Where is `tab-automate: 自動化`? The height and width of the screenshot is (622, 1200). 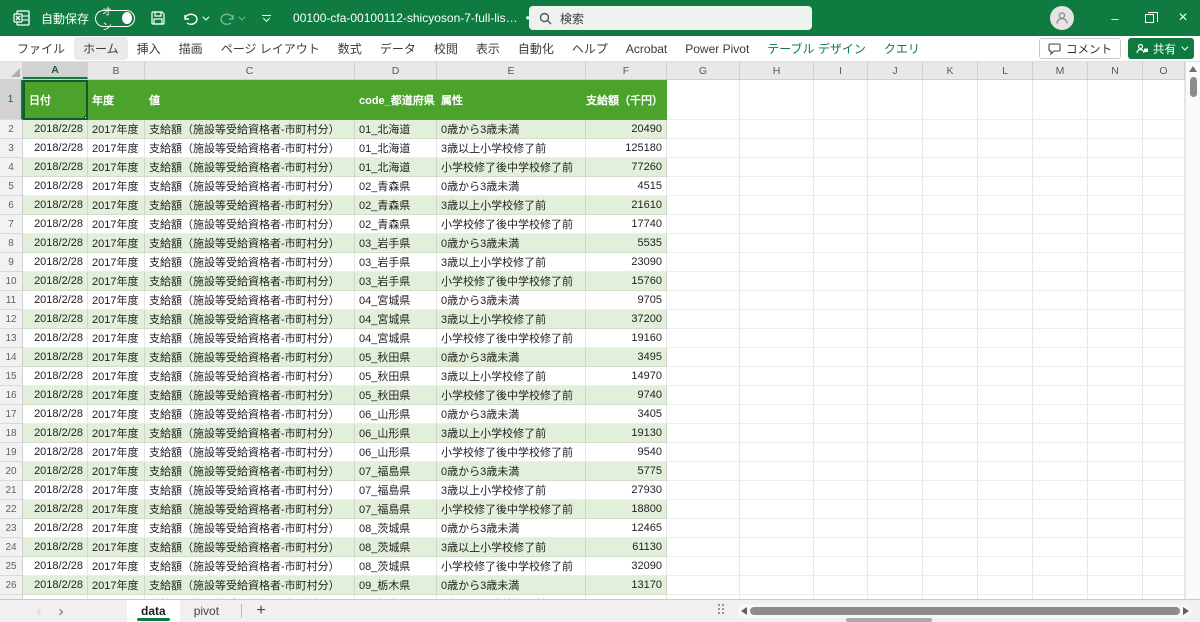 tab-automate: 自動化 is located at coordinates (536, 48).